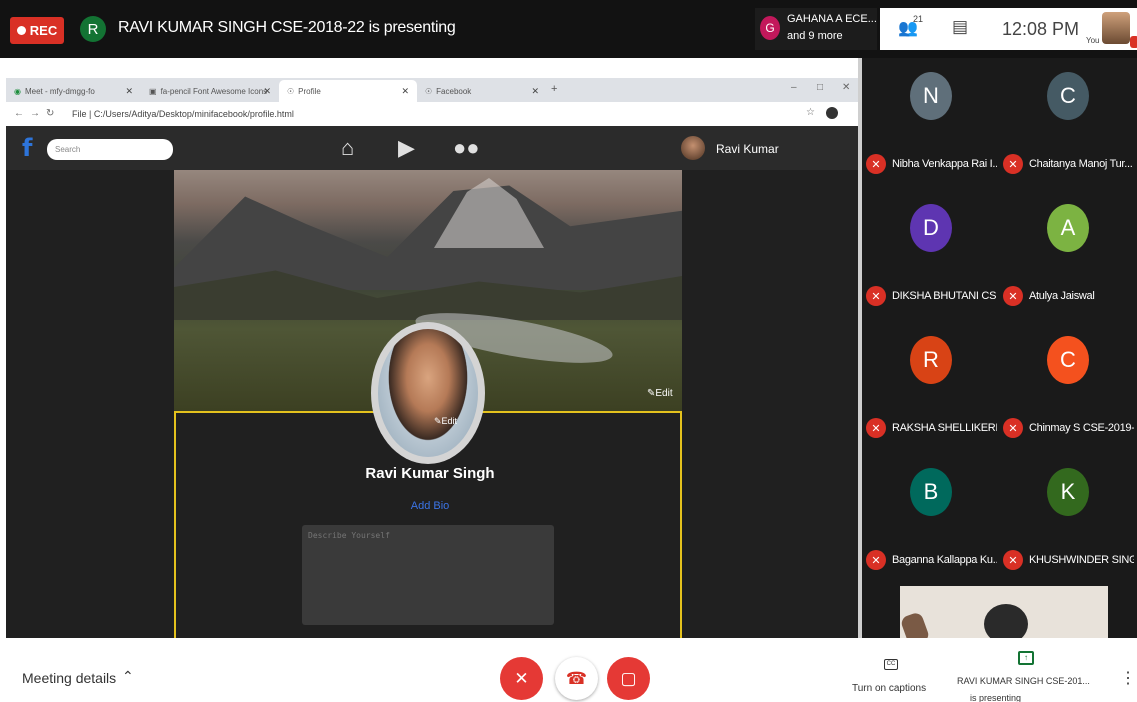  I want to click on window-close-icon: ✕, so click(846, 87).